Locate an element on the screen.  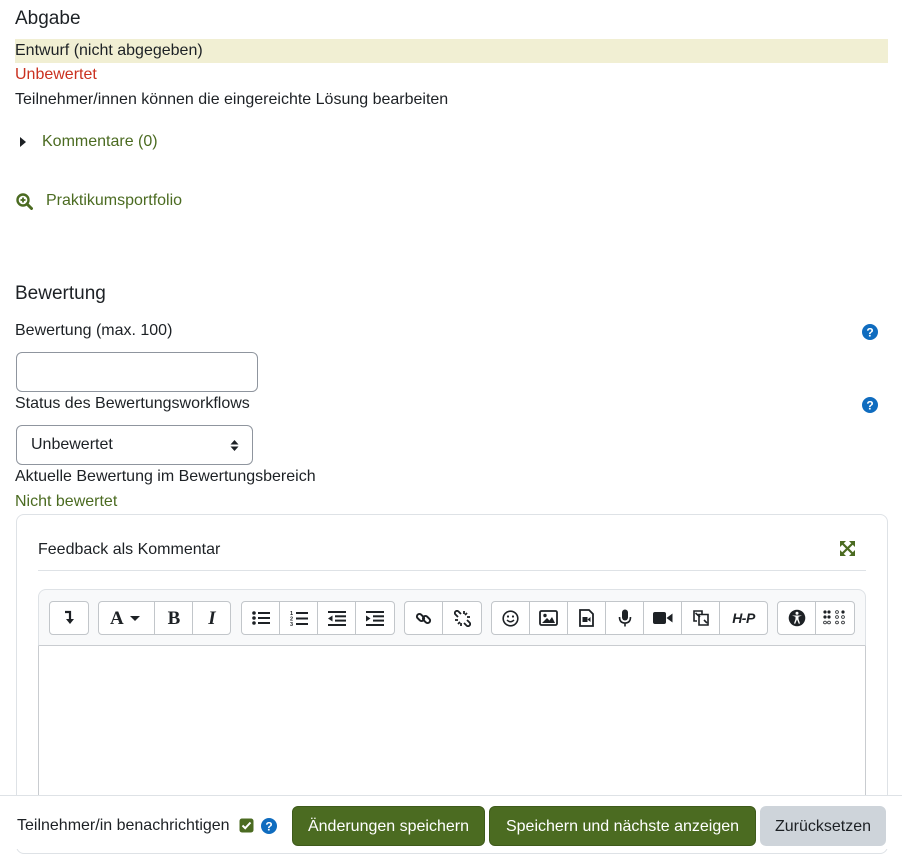
notify-label: Teilnehmer/in benachrichtigen is located at coordinates (123, 825).